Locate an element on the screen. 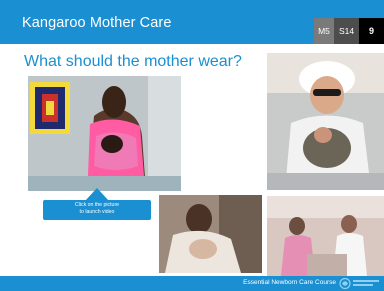 This screenshot has width=384, height=291. slide-subtitle: What should the mother wear? is located at coordinates (133, 61).